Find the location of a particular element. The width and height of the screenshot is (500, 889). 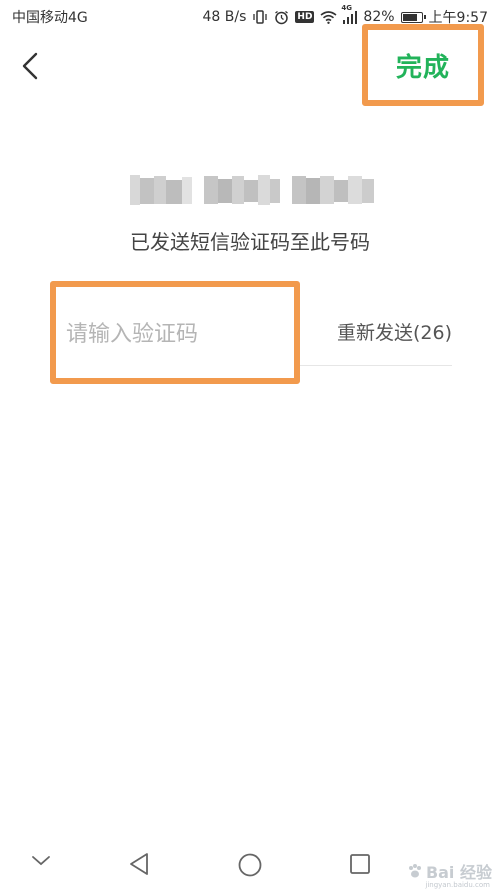

recents-square-icon is located at coordinates (360, 864).